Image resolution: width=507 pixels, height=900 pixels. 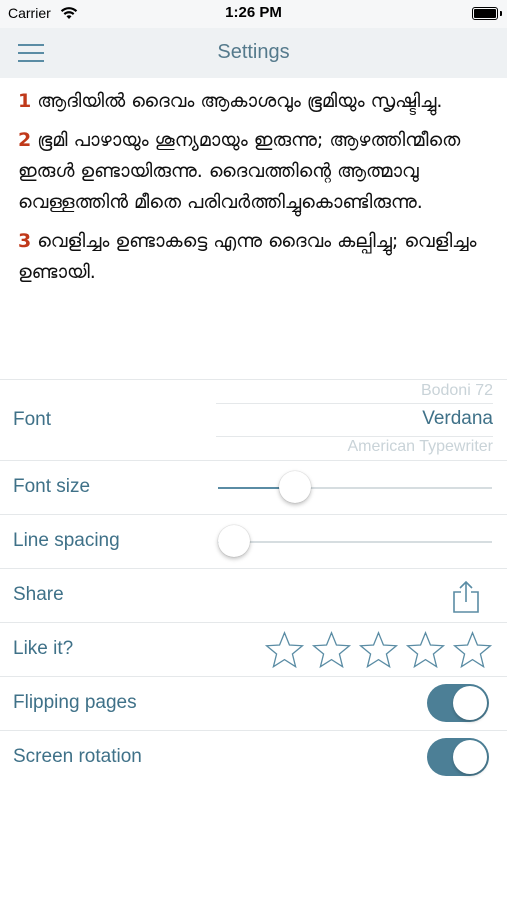 What do you see at coordinates (25, 101) in the screenshot?
I see `verse-number: 1` at bounding box center [25, 101].